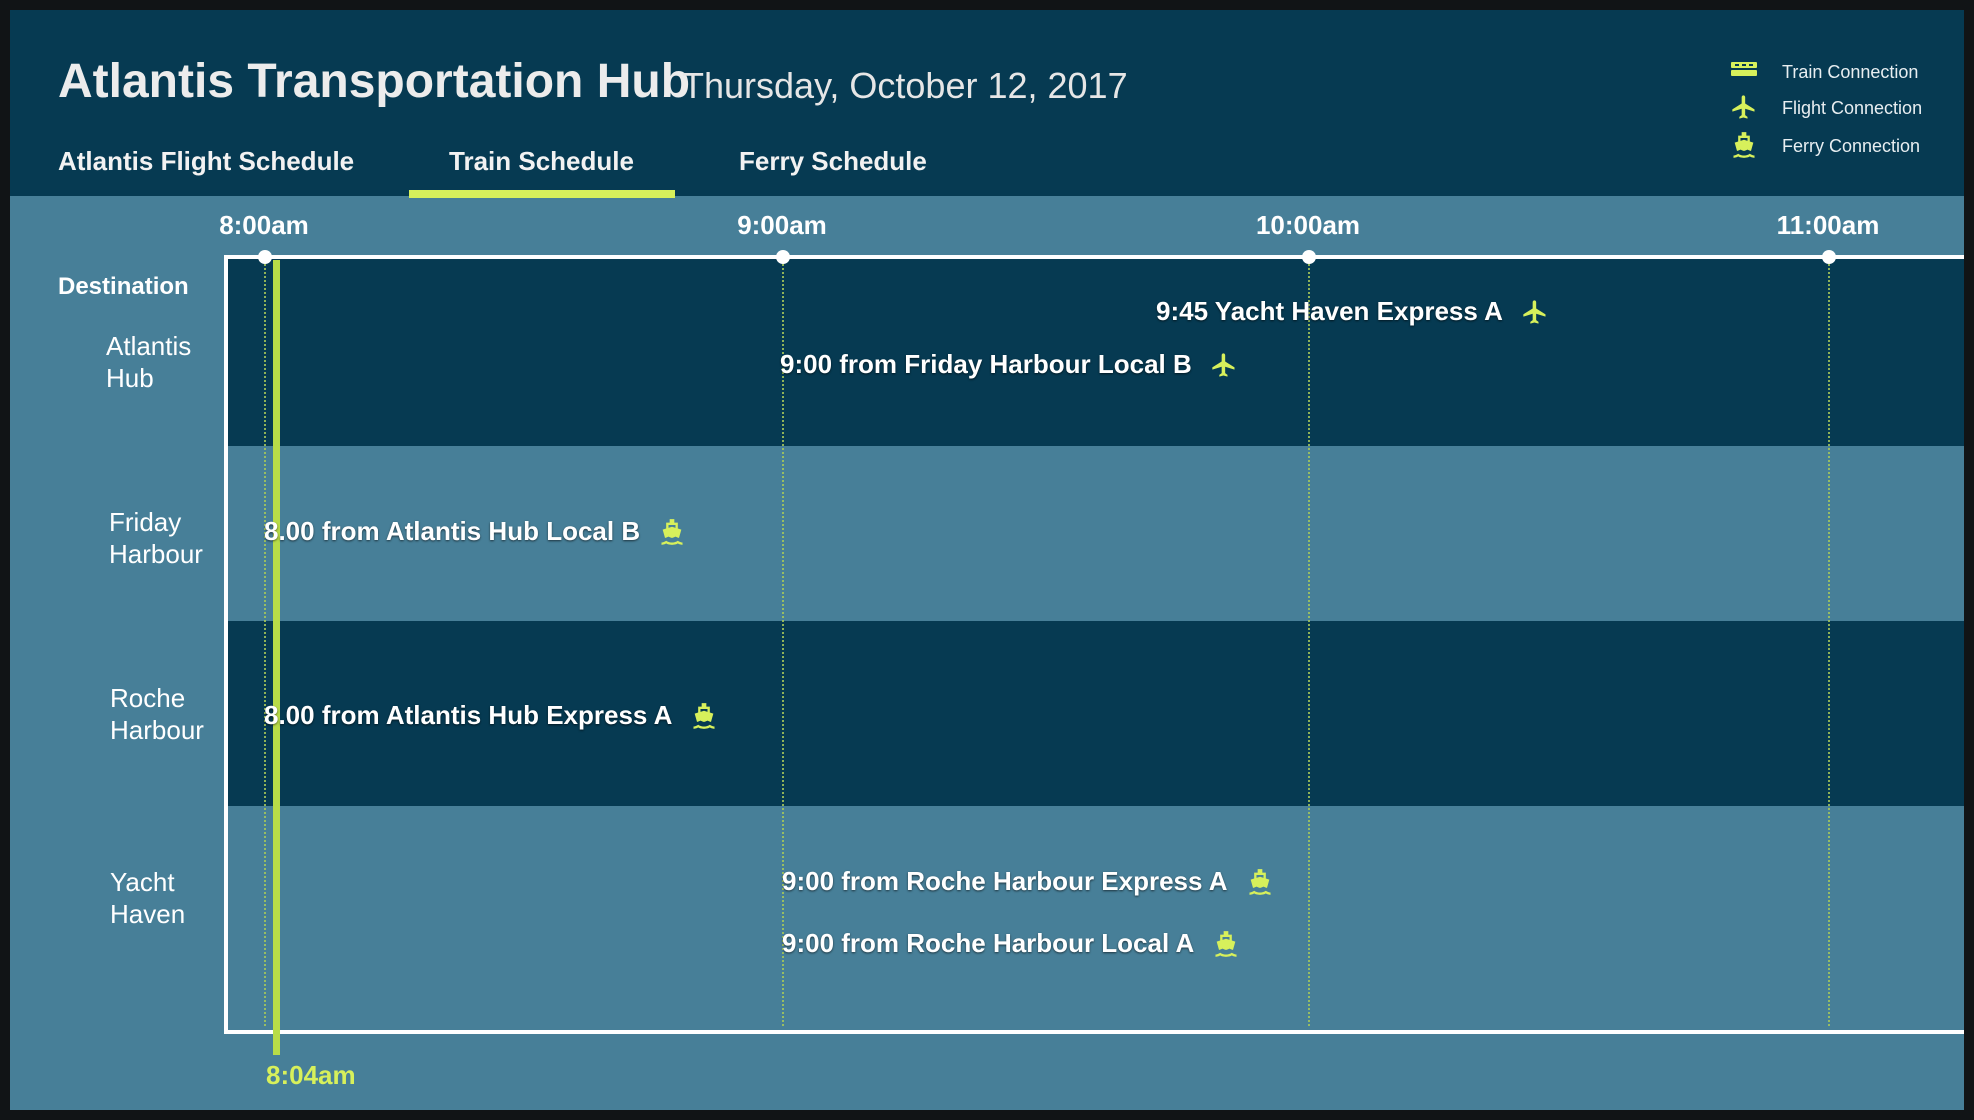 Image resolution: width=1974 pixels, height=1120 pixels. I want to click on event-label: 9:00 from Friday Harbour Local B, so click(986, 364).